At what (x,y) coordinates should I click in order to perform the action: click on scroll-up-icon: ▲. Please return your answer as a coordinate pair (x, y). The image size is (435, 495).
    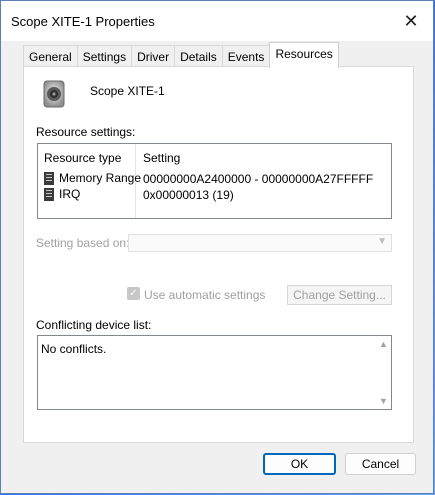
    Looking at the image, I should click on (383, 344).